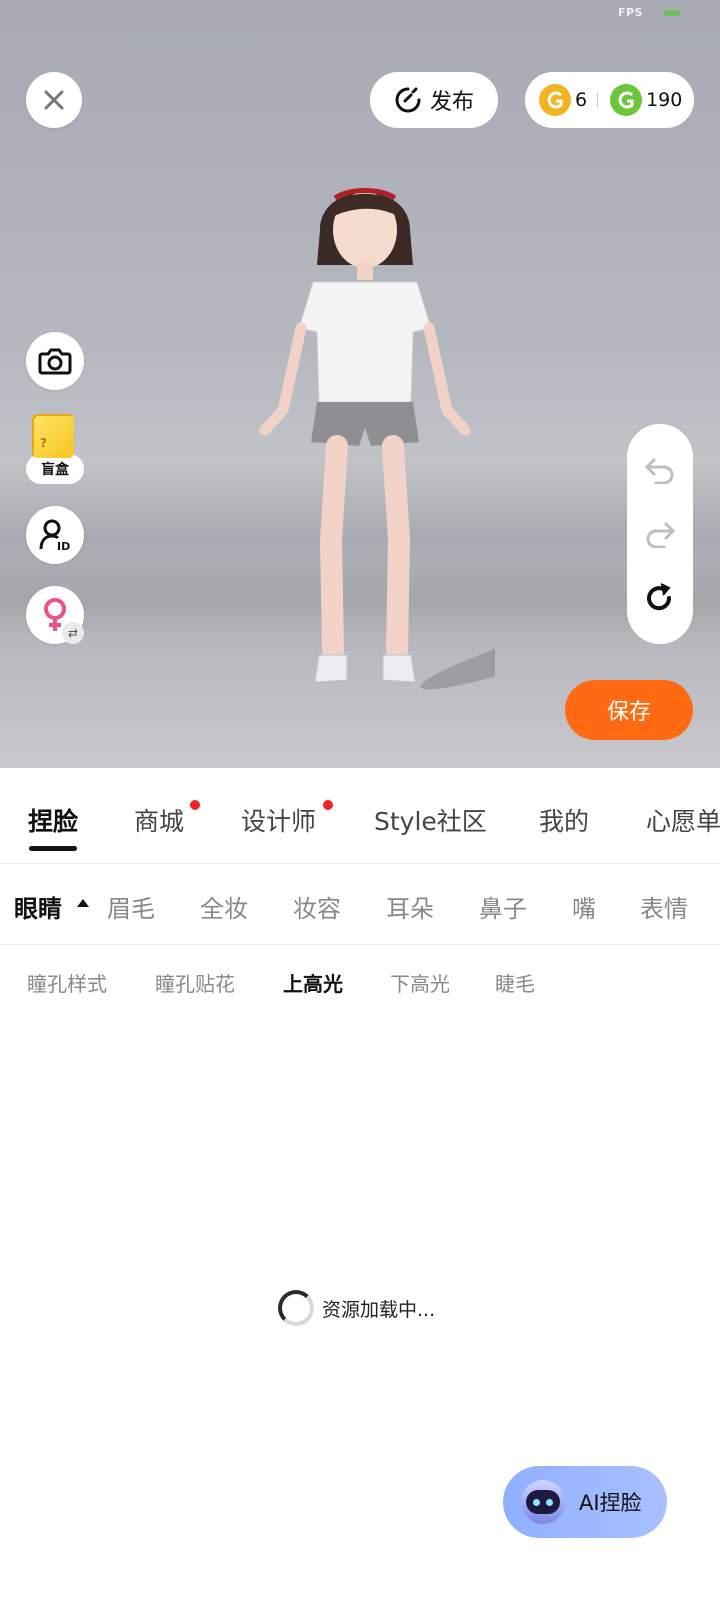 This screenshot has height=1600, width=720. Describe the element at coordinates (55, 615) in the screenshot. I see `gender-switch-button: ⇄` at that location.